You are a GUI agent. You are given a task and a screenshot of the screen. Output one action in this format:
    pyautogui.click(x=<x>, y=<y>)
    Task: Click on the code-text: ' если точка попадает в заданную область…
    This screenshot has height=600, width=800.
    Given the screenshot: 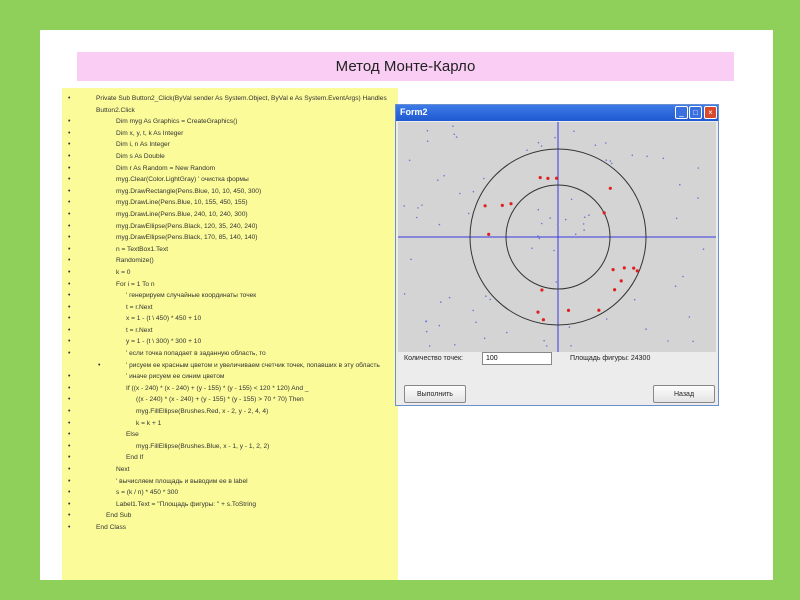 What is the action you would take?
    pyautogui.click(x=196, y=354)
    